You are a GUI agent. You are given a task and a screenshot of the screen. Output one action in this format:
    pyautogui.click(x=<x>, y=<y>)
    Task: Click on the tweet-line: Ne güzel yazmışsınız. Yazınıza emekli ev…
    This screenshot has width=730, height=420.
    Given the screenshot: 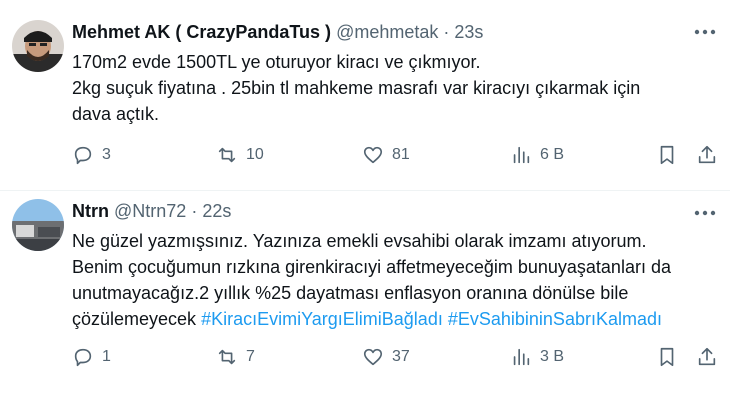 What is the action you would take?
    pyautogui.click(x=359, y=241)
    